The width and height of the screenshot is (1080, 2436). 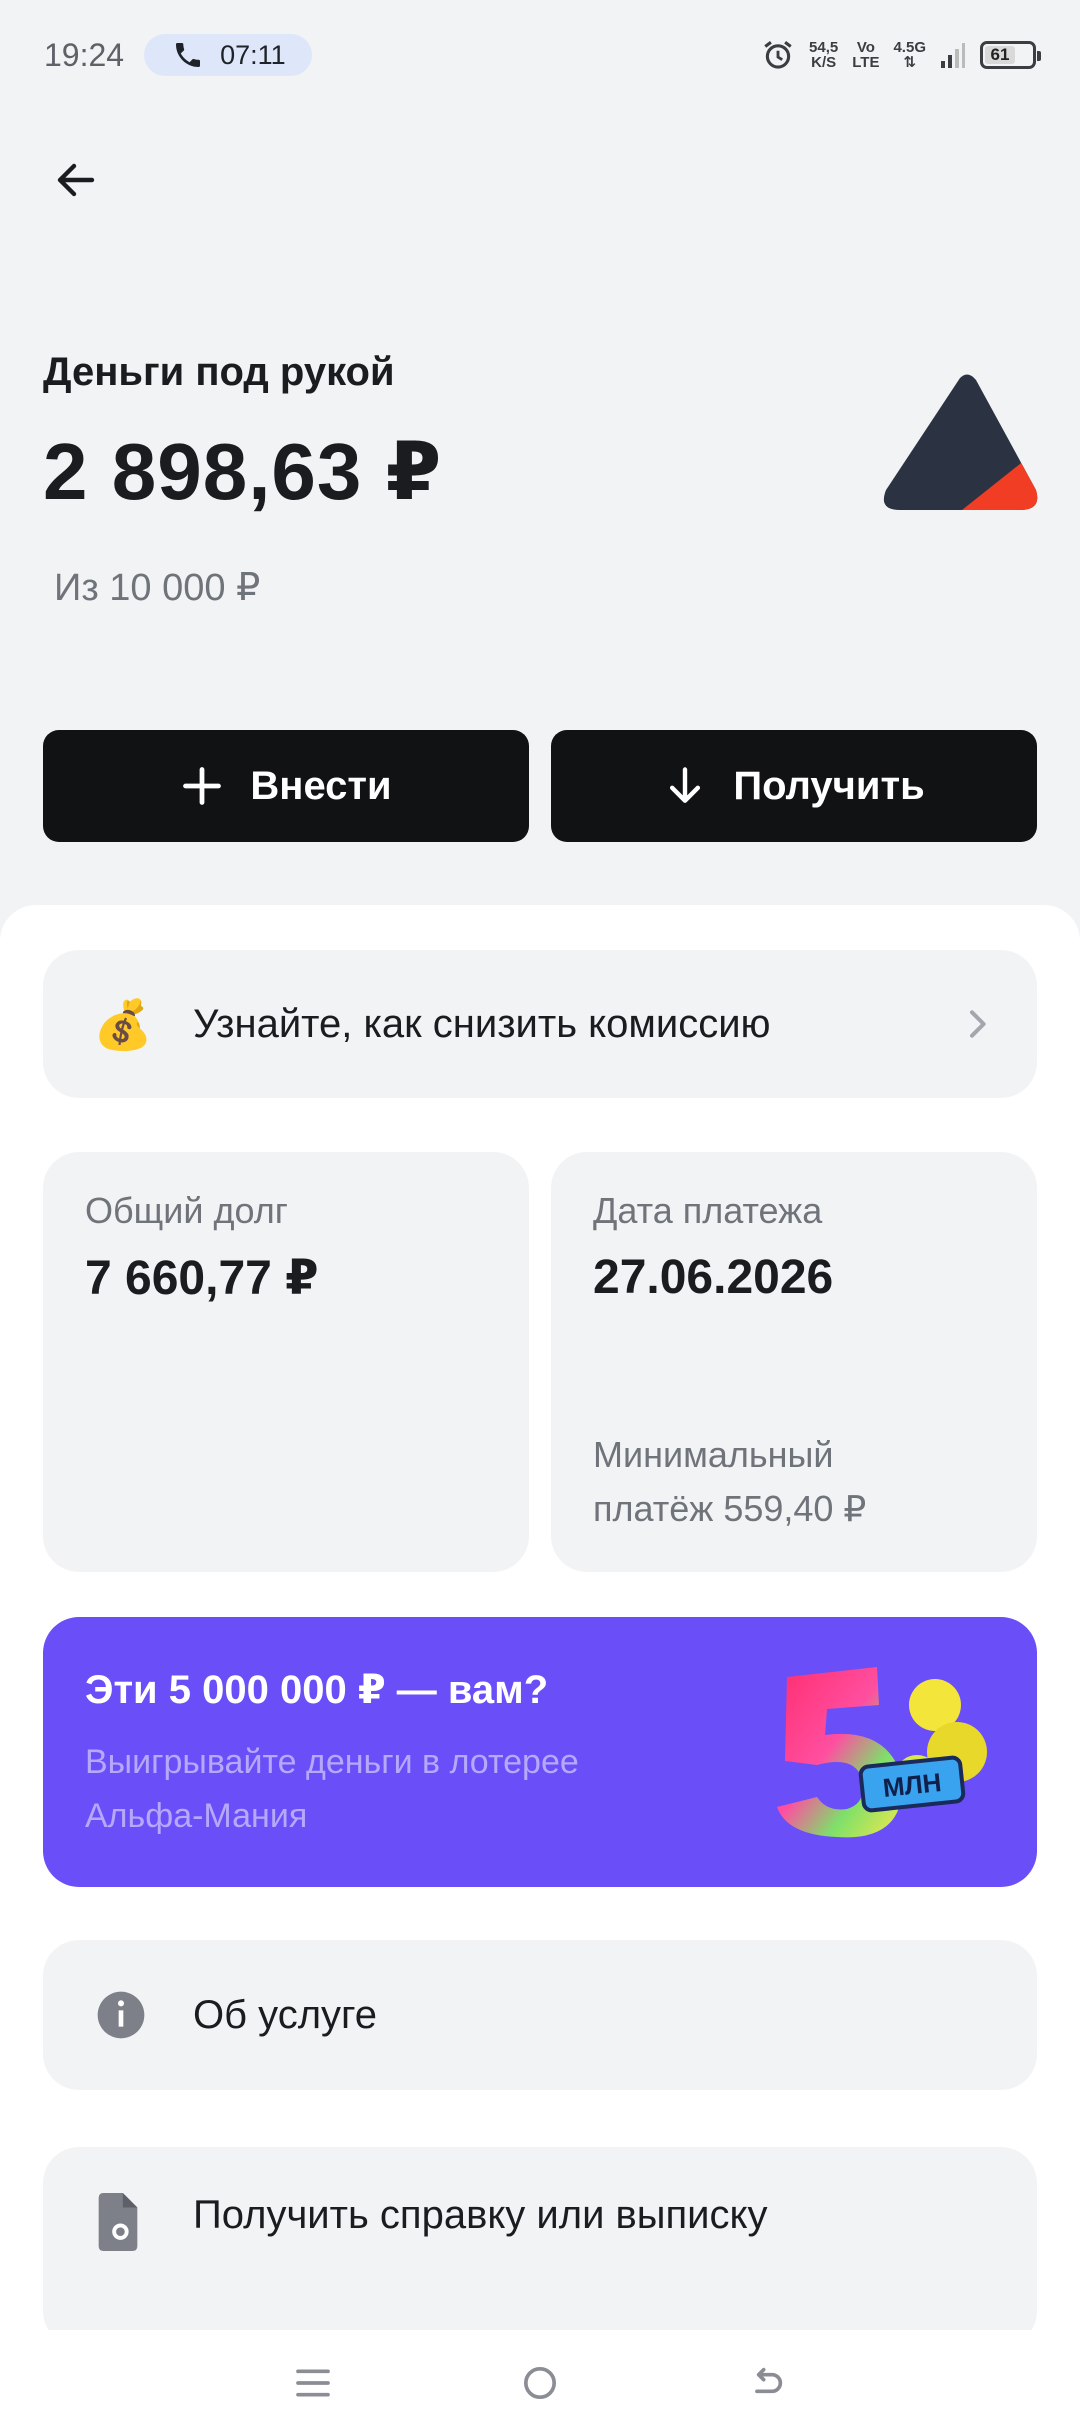 I want to click on back-button, so click(x=76, y=180).